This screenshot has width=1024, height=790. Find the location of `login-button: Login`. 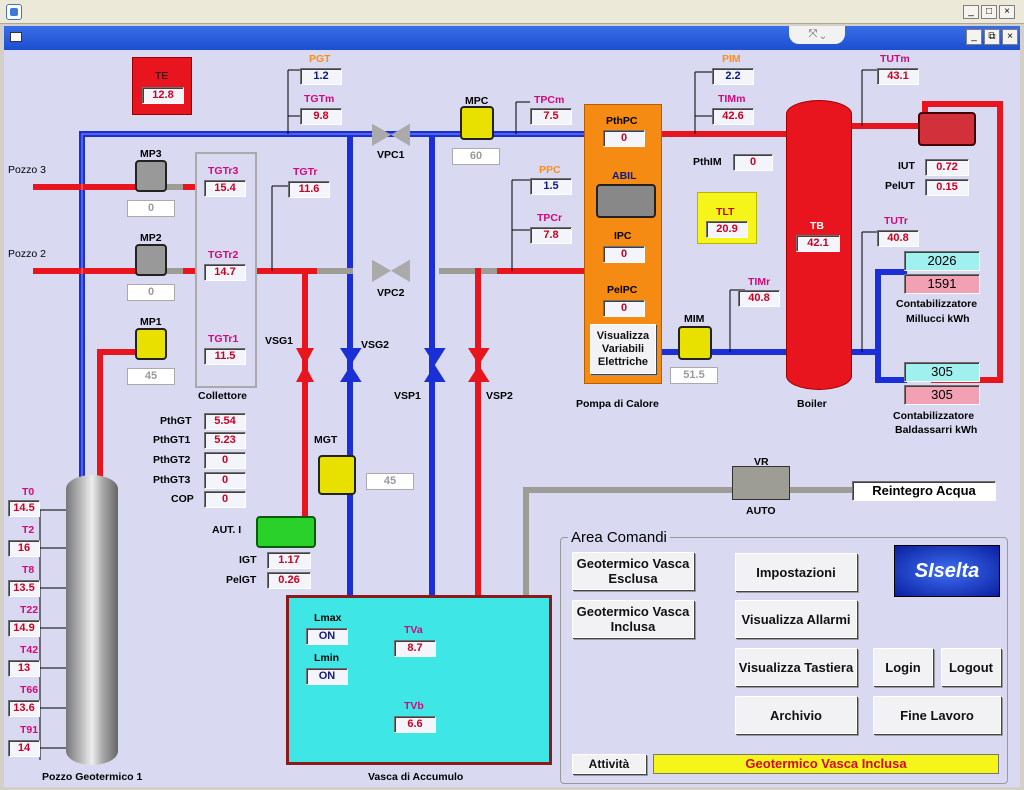

login-button: Login is located at coordinates (903, 667).